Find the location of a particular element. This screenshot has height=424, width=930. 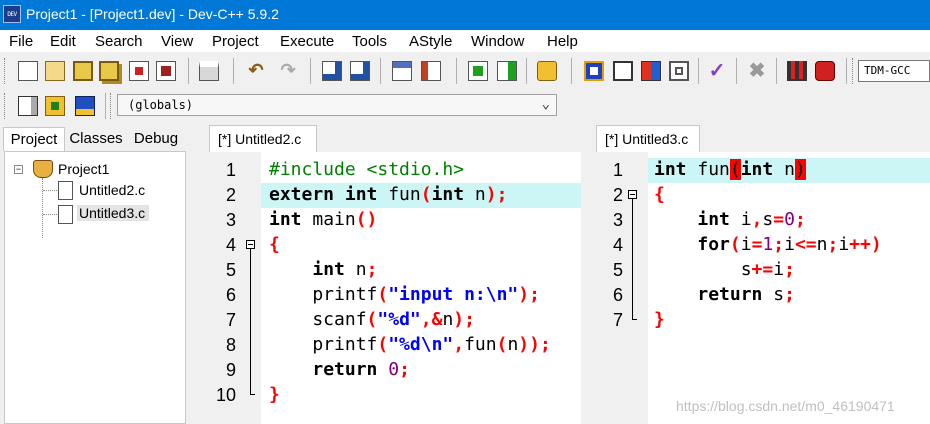

tab-project: Project is located at coordinates (34, 139).